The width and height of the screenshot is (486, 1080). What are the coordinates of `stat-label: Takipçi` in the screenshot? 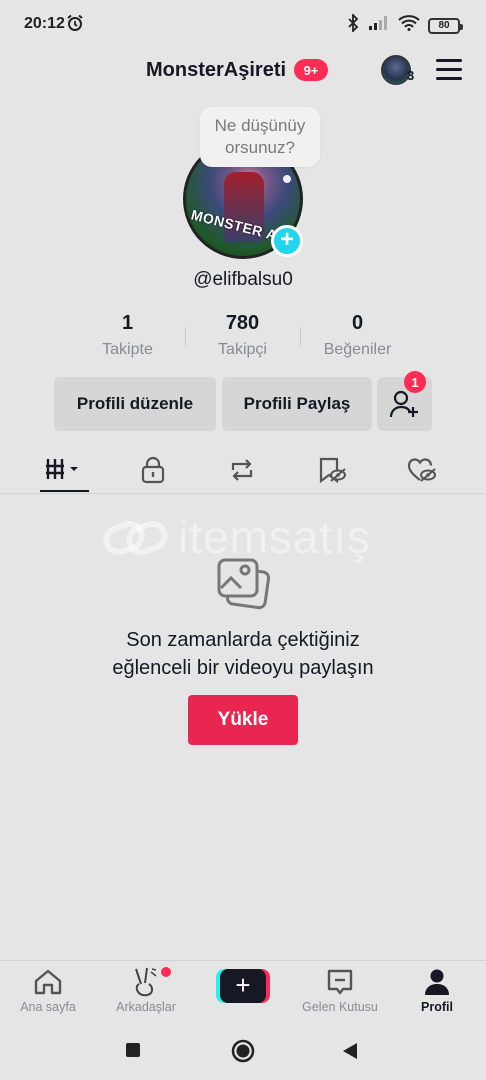 It's located at (242, 349).